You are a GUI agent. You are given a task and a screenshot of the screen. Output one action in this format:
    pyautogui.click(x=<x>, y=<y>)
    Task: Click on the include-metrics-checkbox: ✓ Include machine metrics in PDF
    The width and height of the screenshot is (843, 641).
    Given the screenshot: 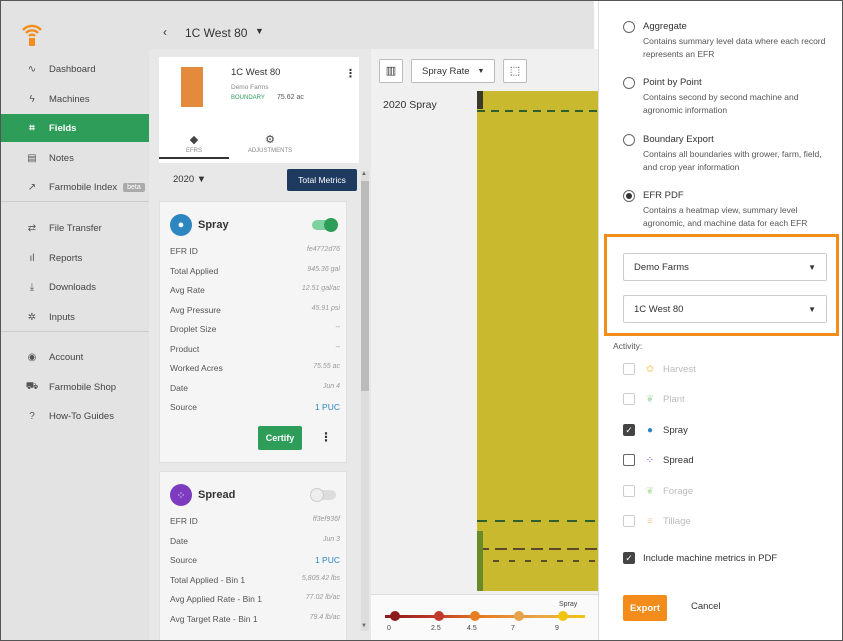 What is the action you would take?
    pyautogui.click(x=700, y=558)
    